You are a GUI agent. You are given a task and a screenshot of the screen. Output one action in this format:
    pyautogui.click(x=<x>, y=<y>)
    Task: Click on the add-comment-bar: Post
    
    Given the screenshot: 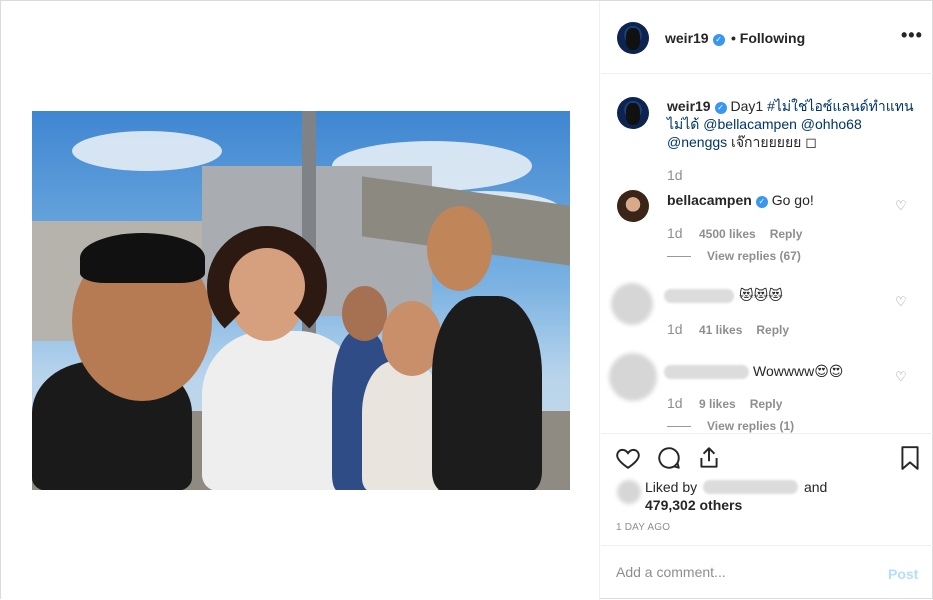 What is the action you would take?
    pyautogui.click(x=767, y=572)
    